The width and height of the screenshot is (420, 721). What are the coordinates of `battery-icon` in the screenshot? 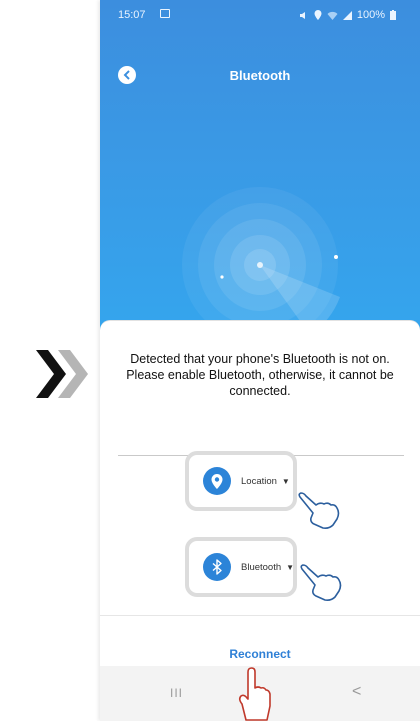 It's located at (393, 15).